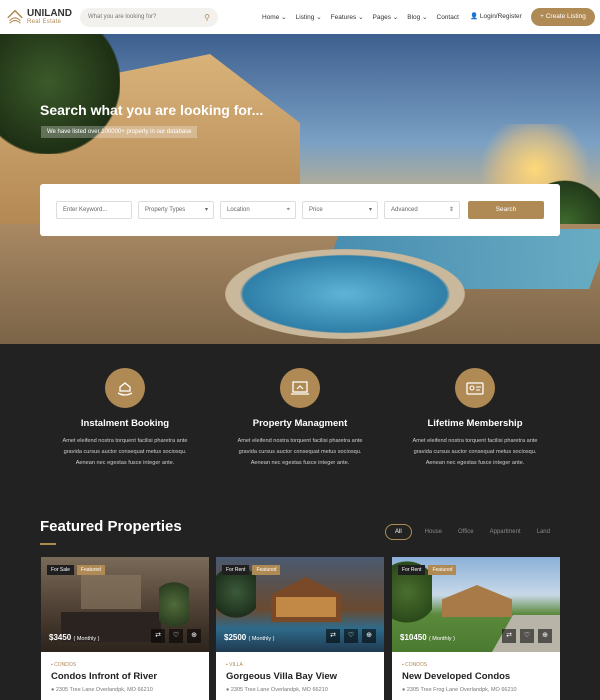 This screenshot has height=700, width=600. Describe the element at coordinates (305, 676) in the screenshot. I see `property-name: Gorgeous Villa Bay View` at that location.